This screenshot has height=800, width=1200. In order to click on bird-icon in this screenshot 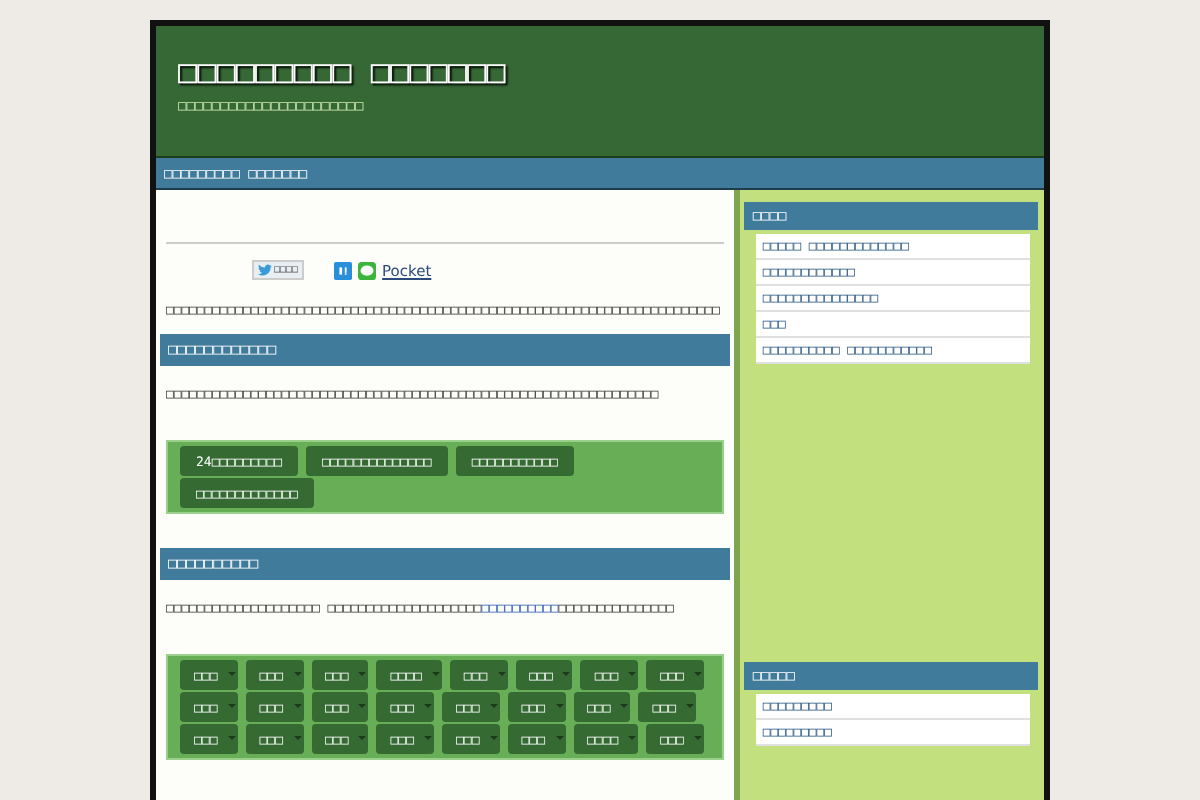, I will do `click(265, 270)`.